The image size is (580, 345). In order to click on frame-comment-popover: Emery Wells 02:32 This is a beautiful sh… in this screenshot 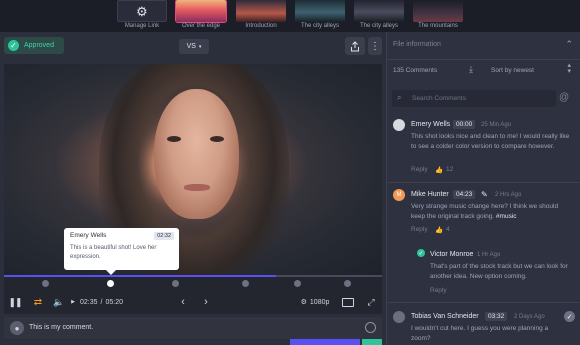, I will do `click(121, 251)`.